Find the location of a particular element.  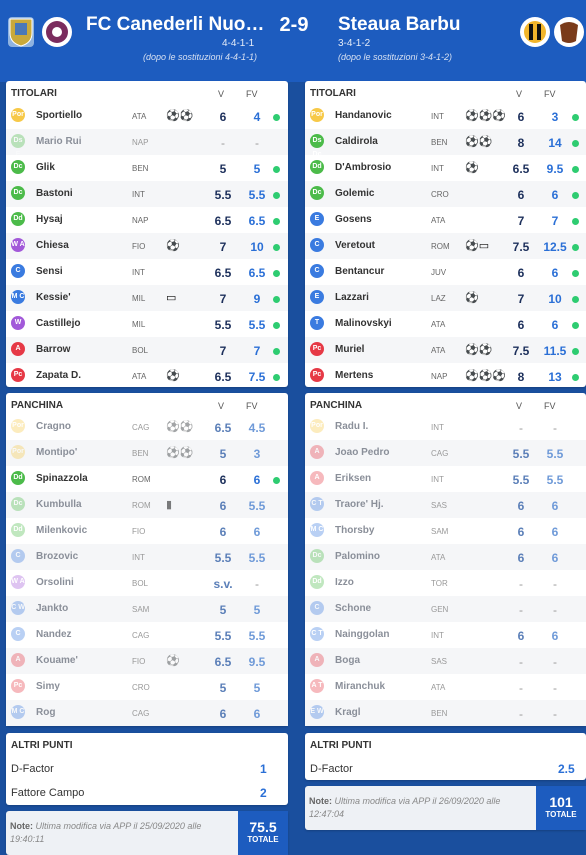

player-row: Pc Muriel ATA ⚽⚽ 7.5 11.5 is located at coordinates (445, 350).